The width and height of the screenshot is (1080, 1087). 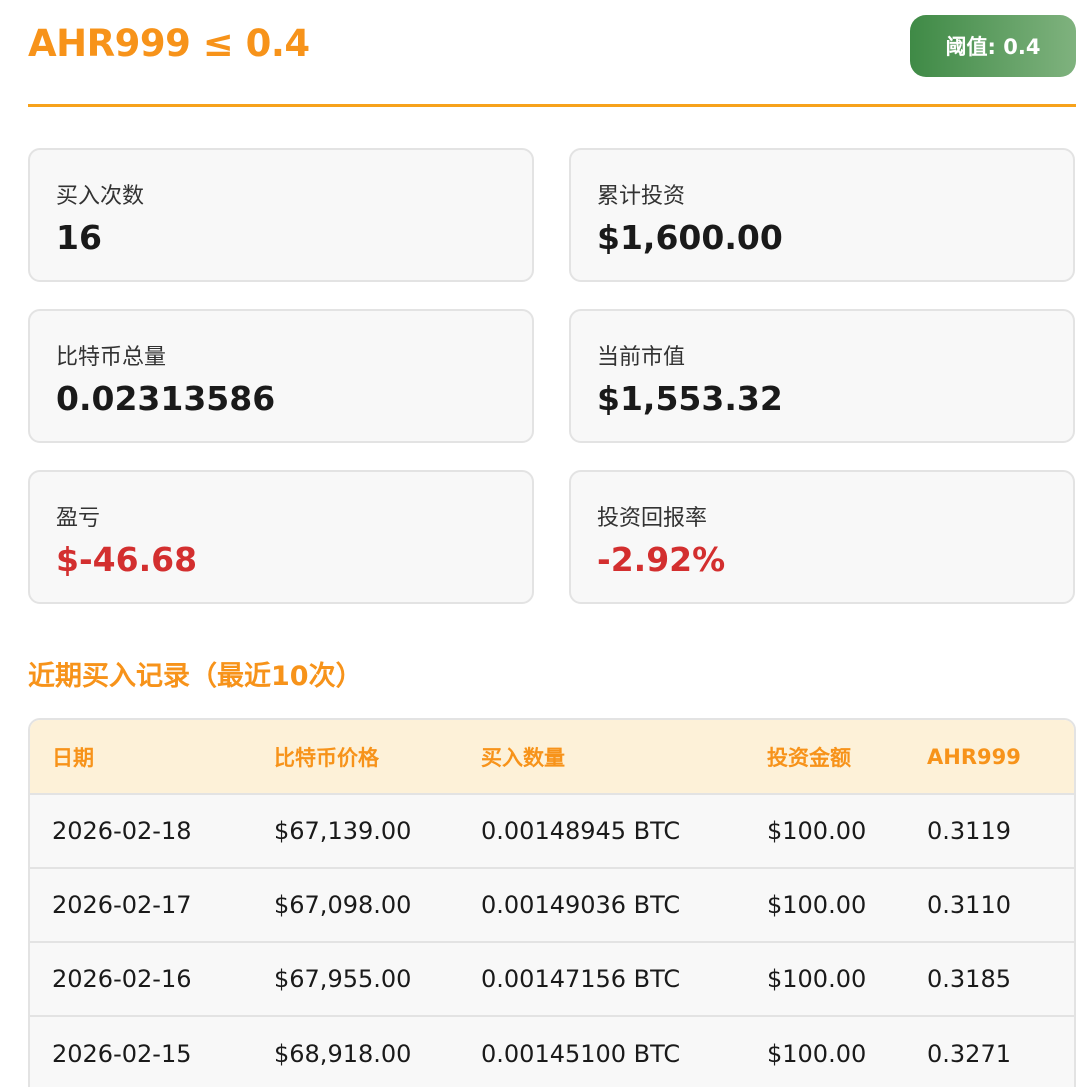 What do you see at coordinates (969, 831) in the screenshot?
I see `cell-ahr999: 0.3119` at bounding box center [969, 831].